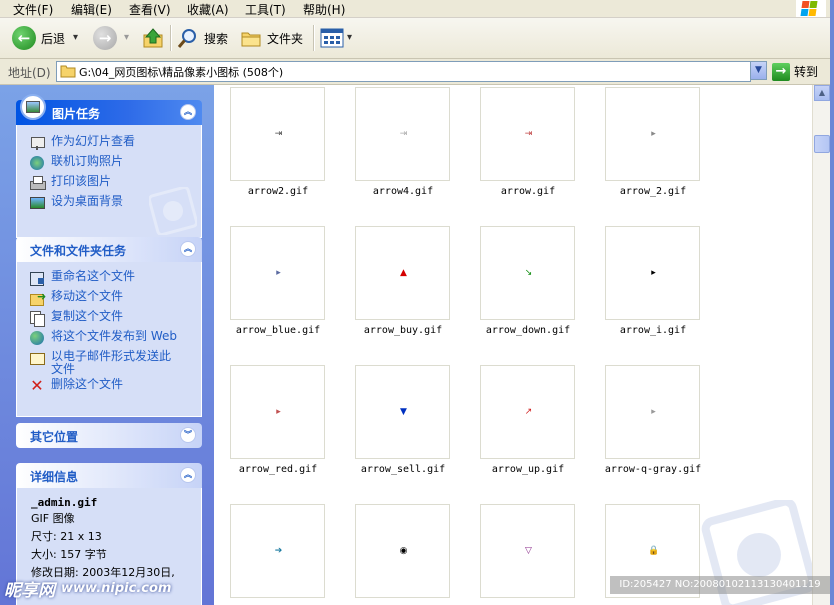 This screenshot has width=834, height=605. I want to click on site-watermark: 昵享网 www.nipic.com, so click(109, 588).